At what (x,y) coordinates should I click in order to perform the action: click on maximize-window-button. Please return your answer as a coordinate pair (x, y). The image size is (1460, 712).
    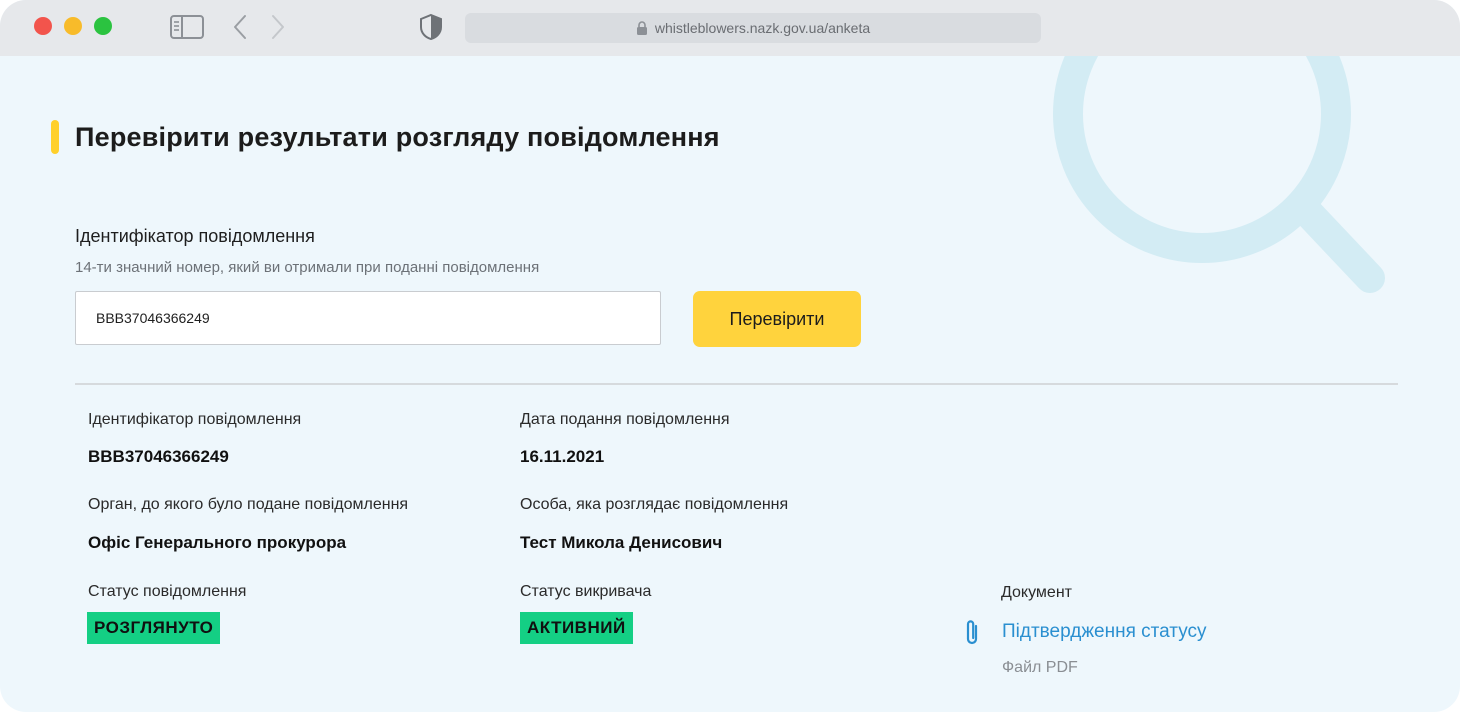
    Looking at the image, I should click on (103, 26).